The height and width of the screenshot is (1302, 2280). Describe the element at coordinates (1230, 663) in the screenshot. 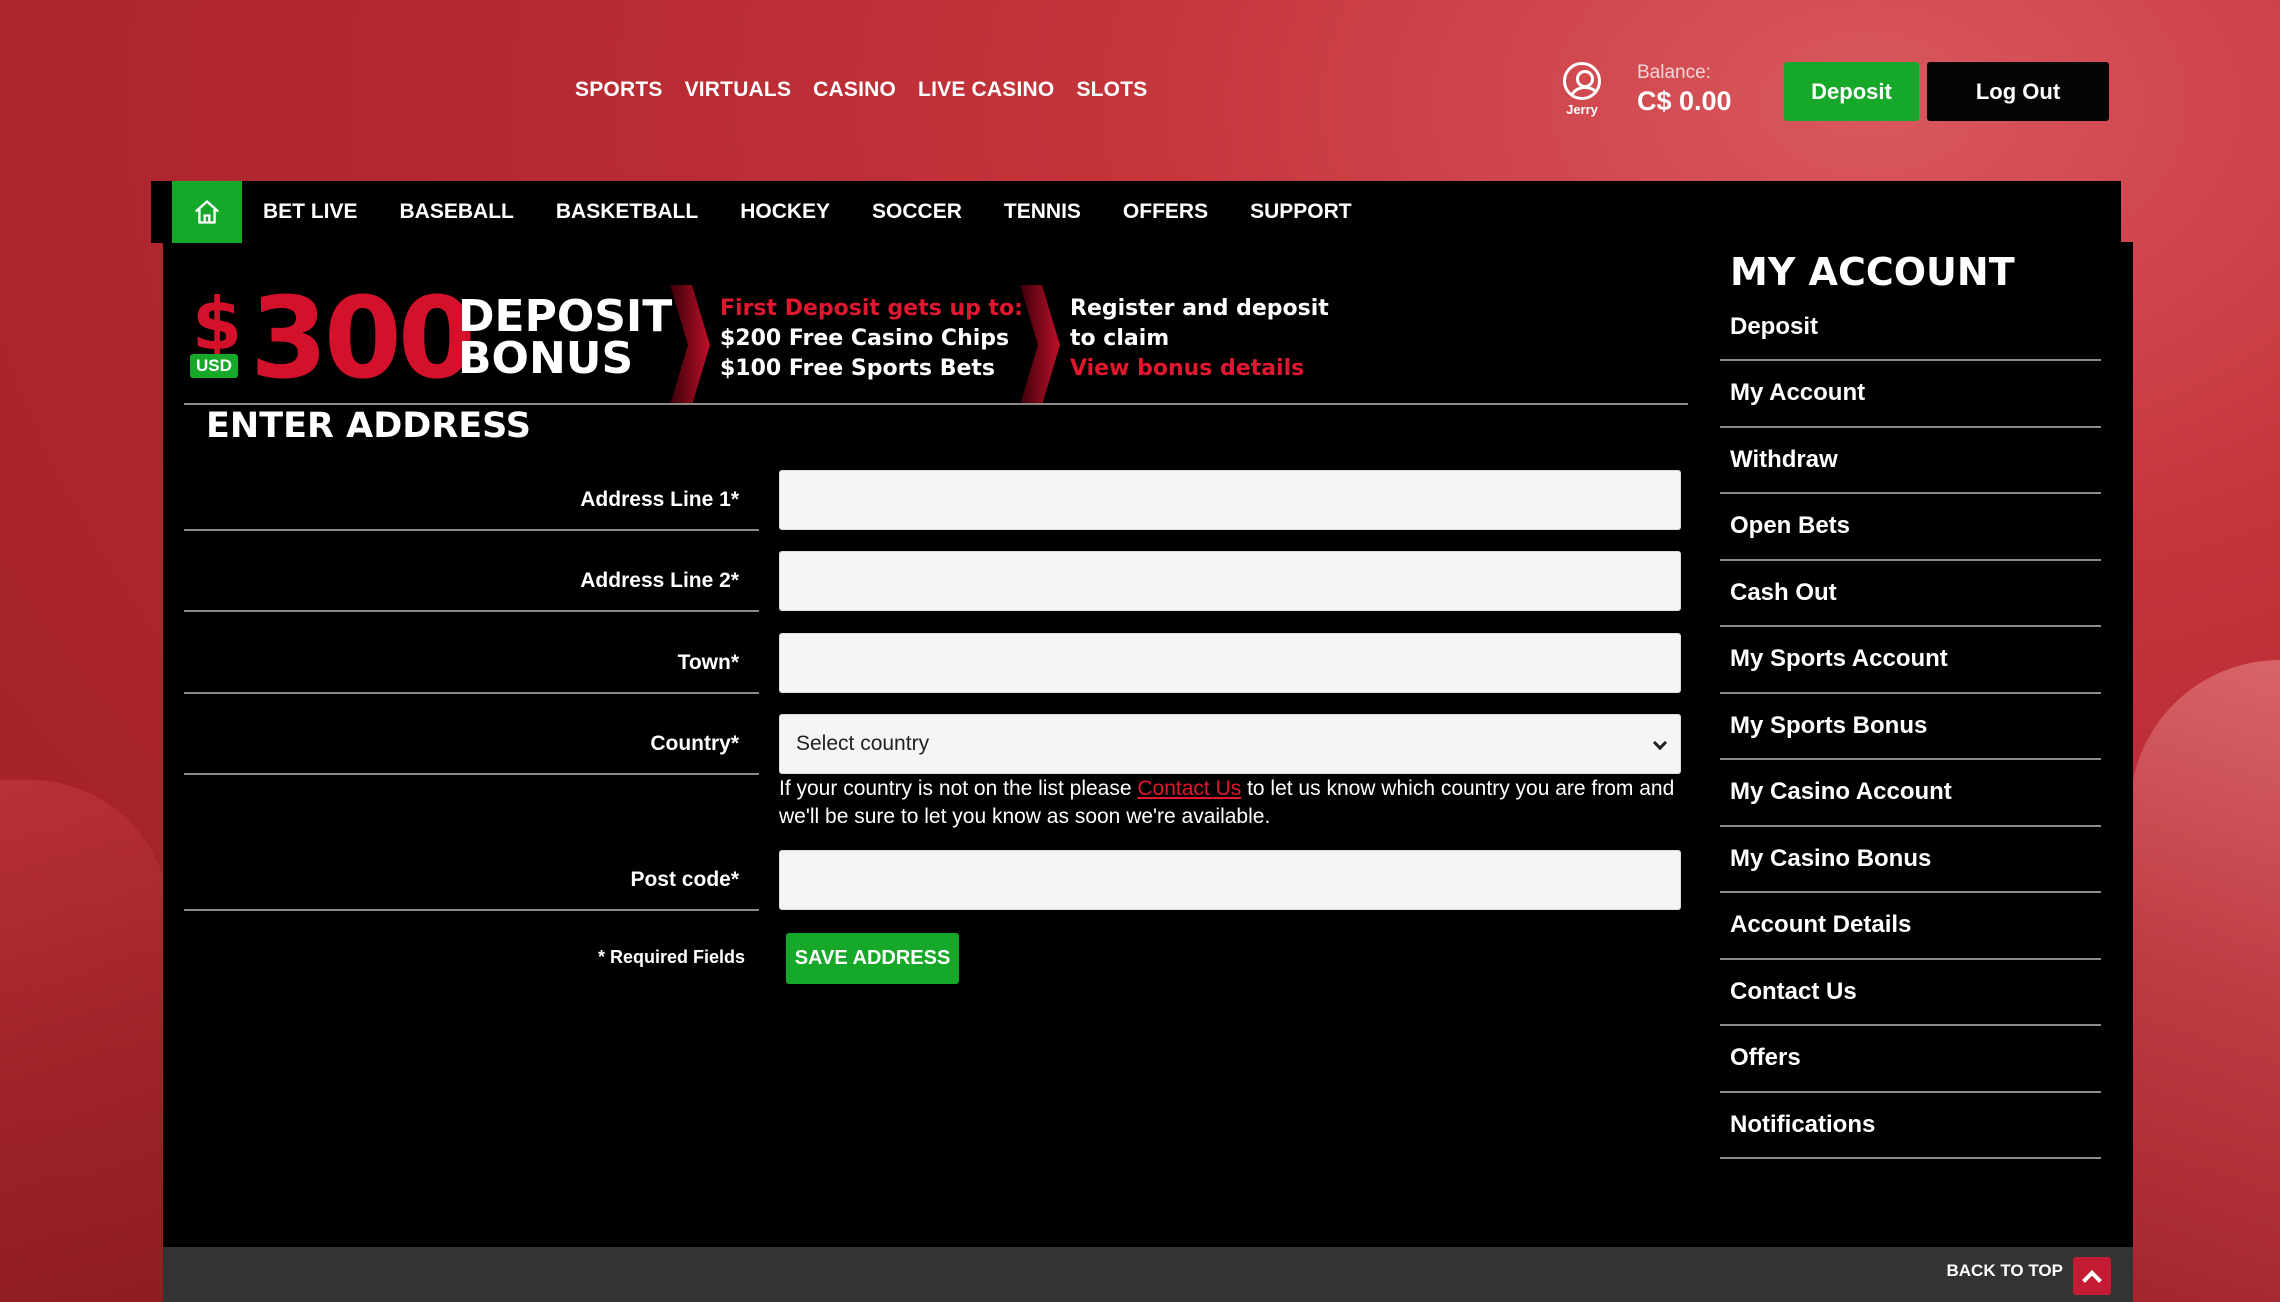

I see `town-input` at that location.